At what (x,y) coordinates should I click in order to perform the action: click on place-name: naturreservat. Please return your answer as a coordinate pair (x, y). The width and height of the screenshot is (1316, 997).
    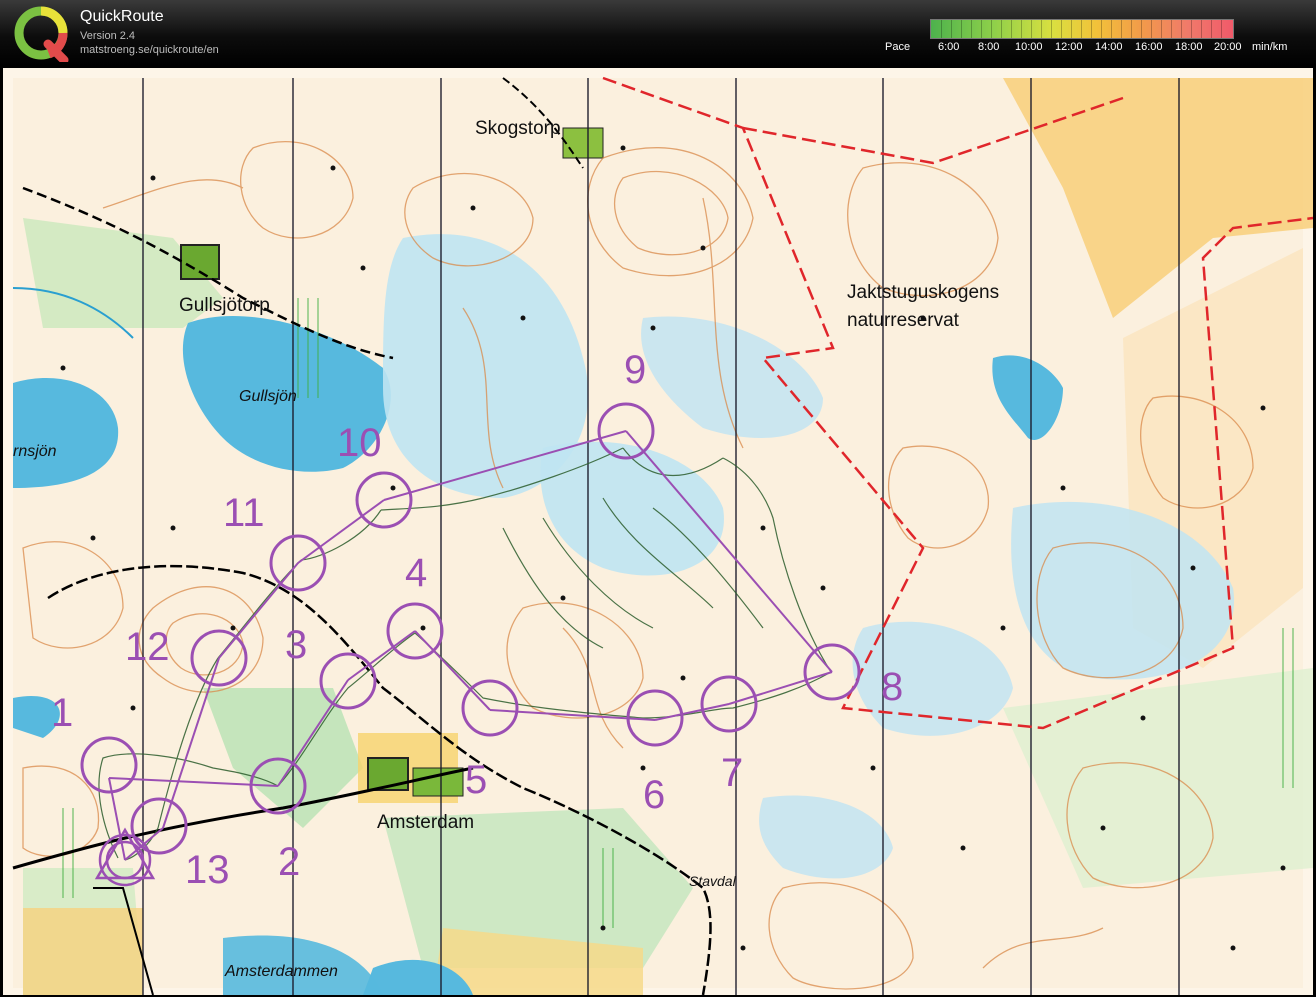
    Looking at the image, I should click on (903, 320).